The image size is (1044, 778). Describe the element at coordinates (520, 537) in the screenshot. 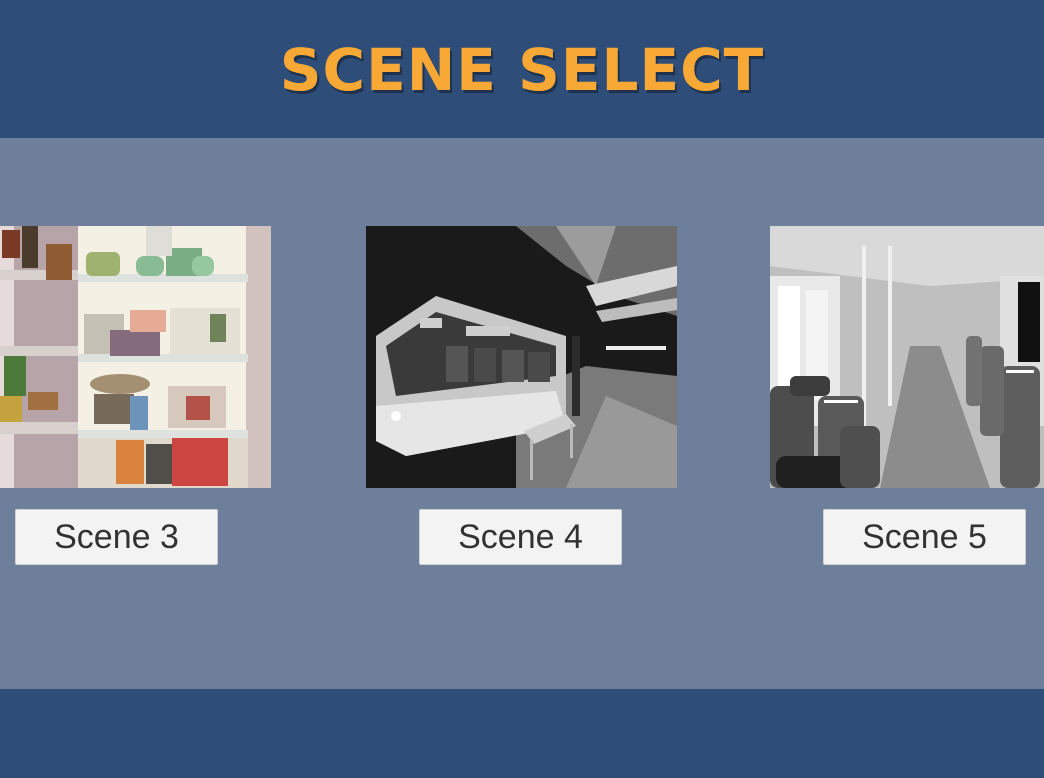

I see `scene-4-button: Scene 4` at that location.